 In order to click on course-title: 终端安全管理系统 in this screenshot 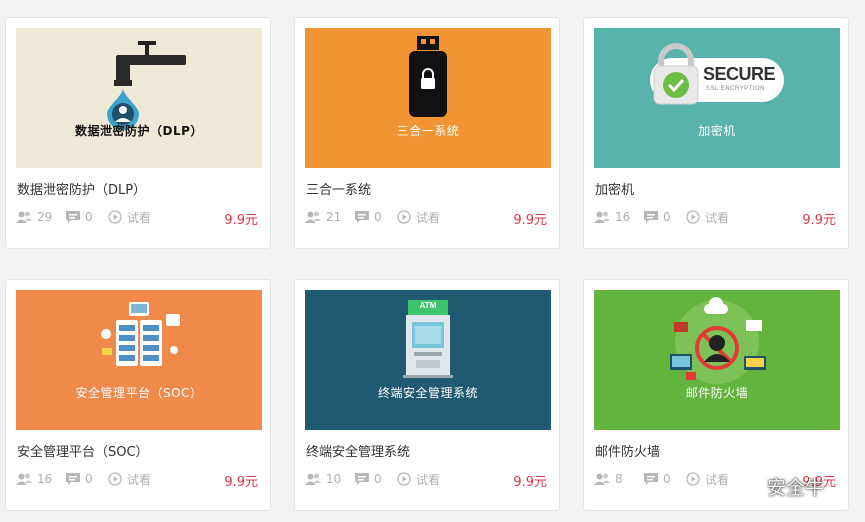, I will do `click(358, 450)`.